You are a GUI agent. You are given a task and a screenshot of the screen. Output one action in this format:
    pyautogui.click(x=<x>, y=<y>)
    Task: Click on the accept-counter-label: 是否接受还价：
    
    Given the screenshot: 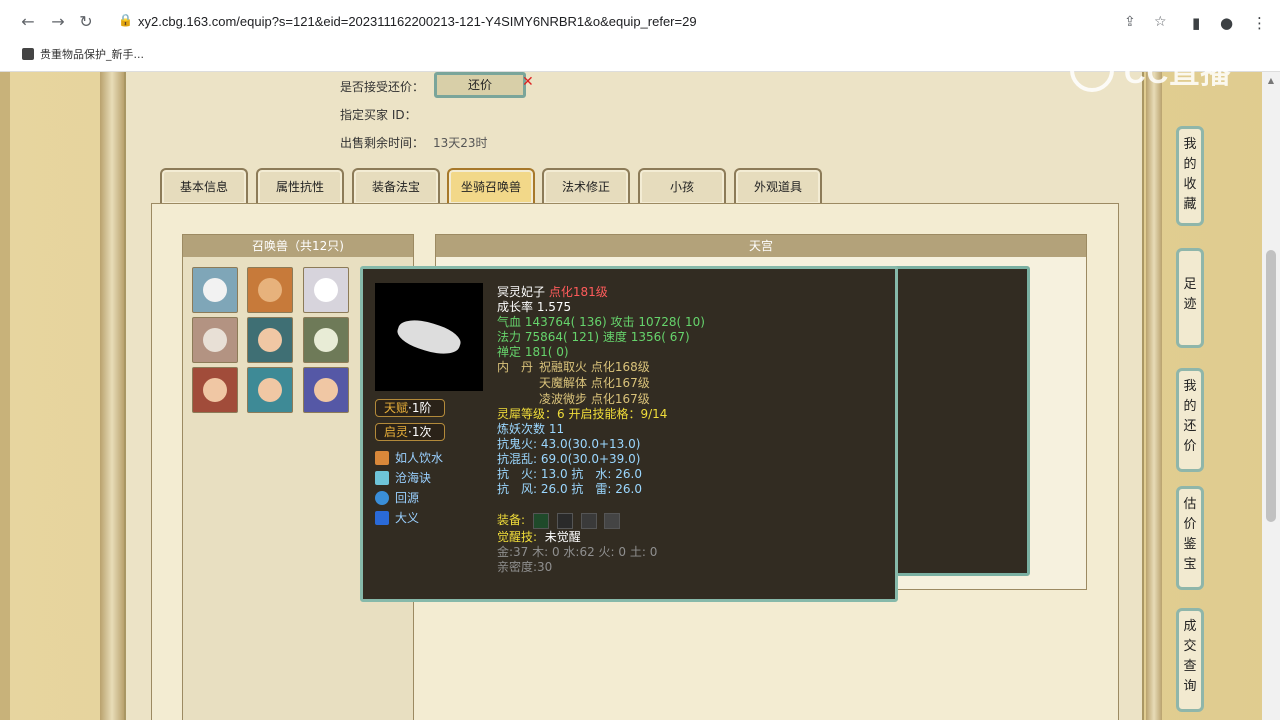 What is the action you would take?
    pyautogui.click(x=382, y=87)
    